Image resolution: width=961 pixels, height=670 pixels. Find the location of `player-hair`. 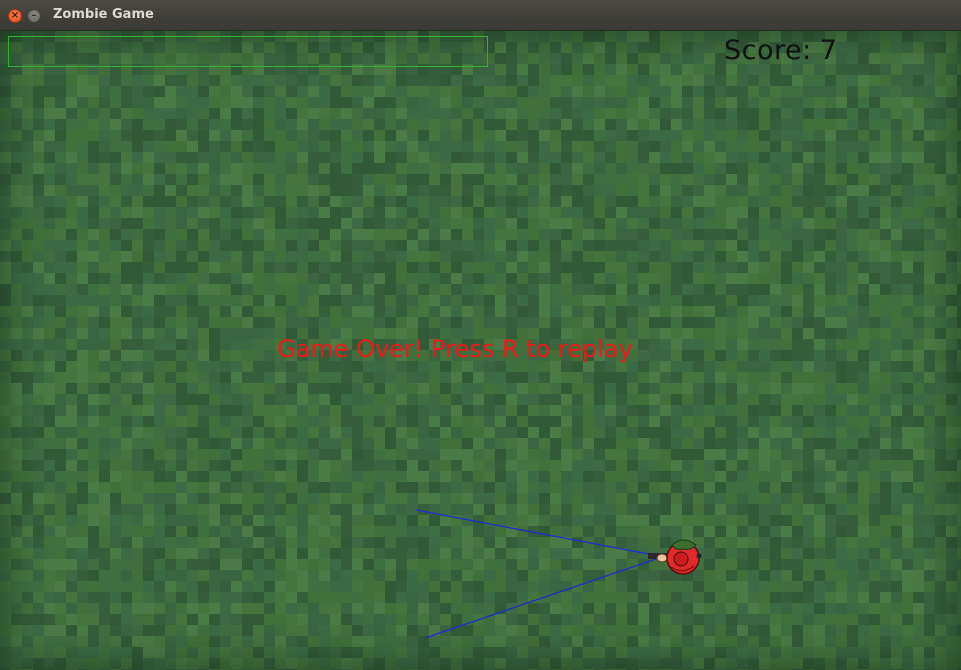

player-hair is located at coordinates (684, 544).